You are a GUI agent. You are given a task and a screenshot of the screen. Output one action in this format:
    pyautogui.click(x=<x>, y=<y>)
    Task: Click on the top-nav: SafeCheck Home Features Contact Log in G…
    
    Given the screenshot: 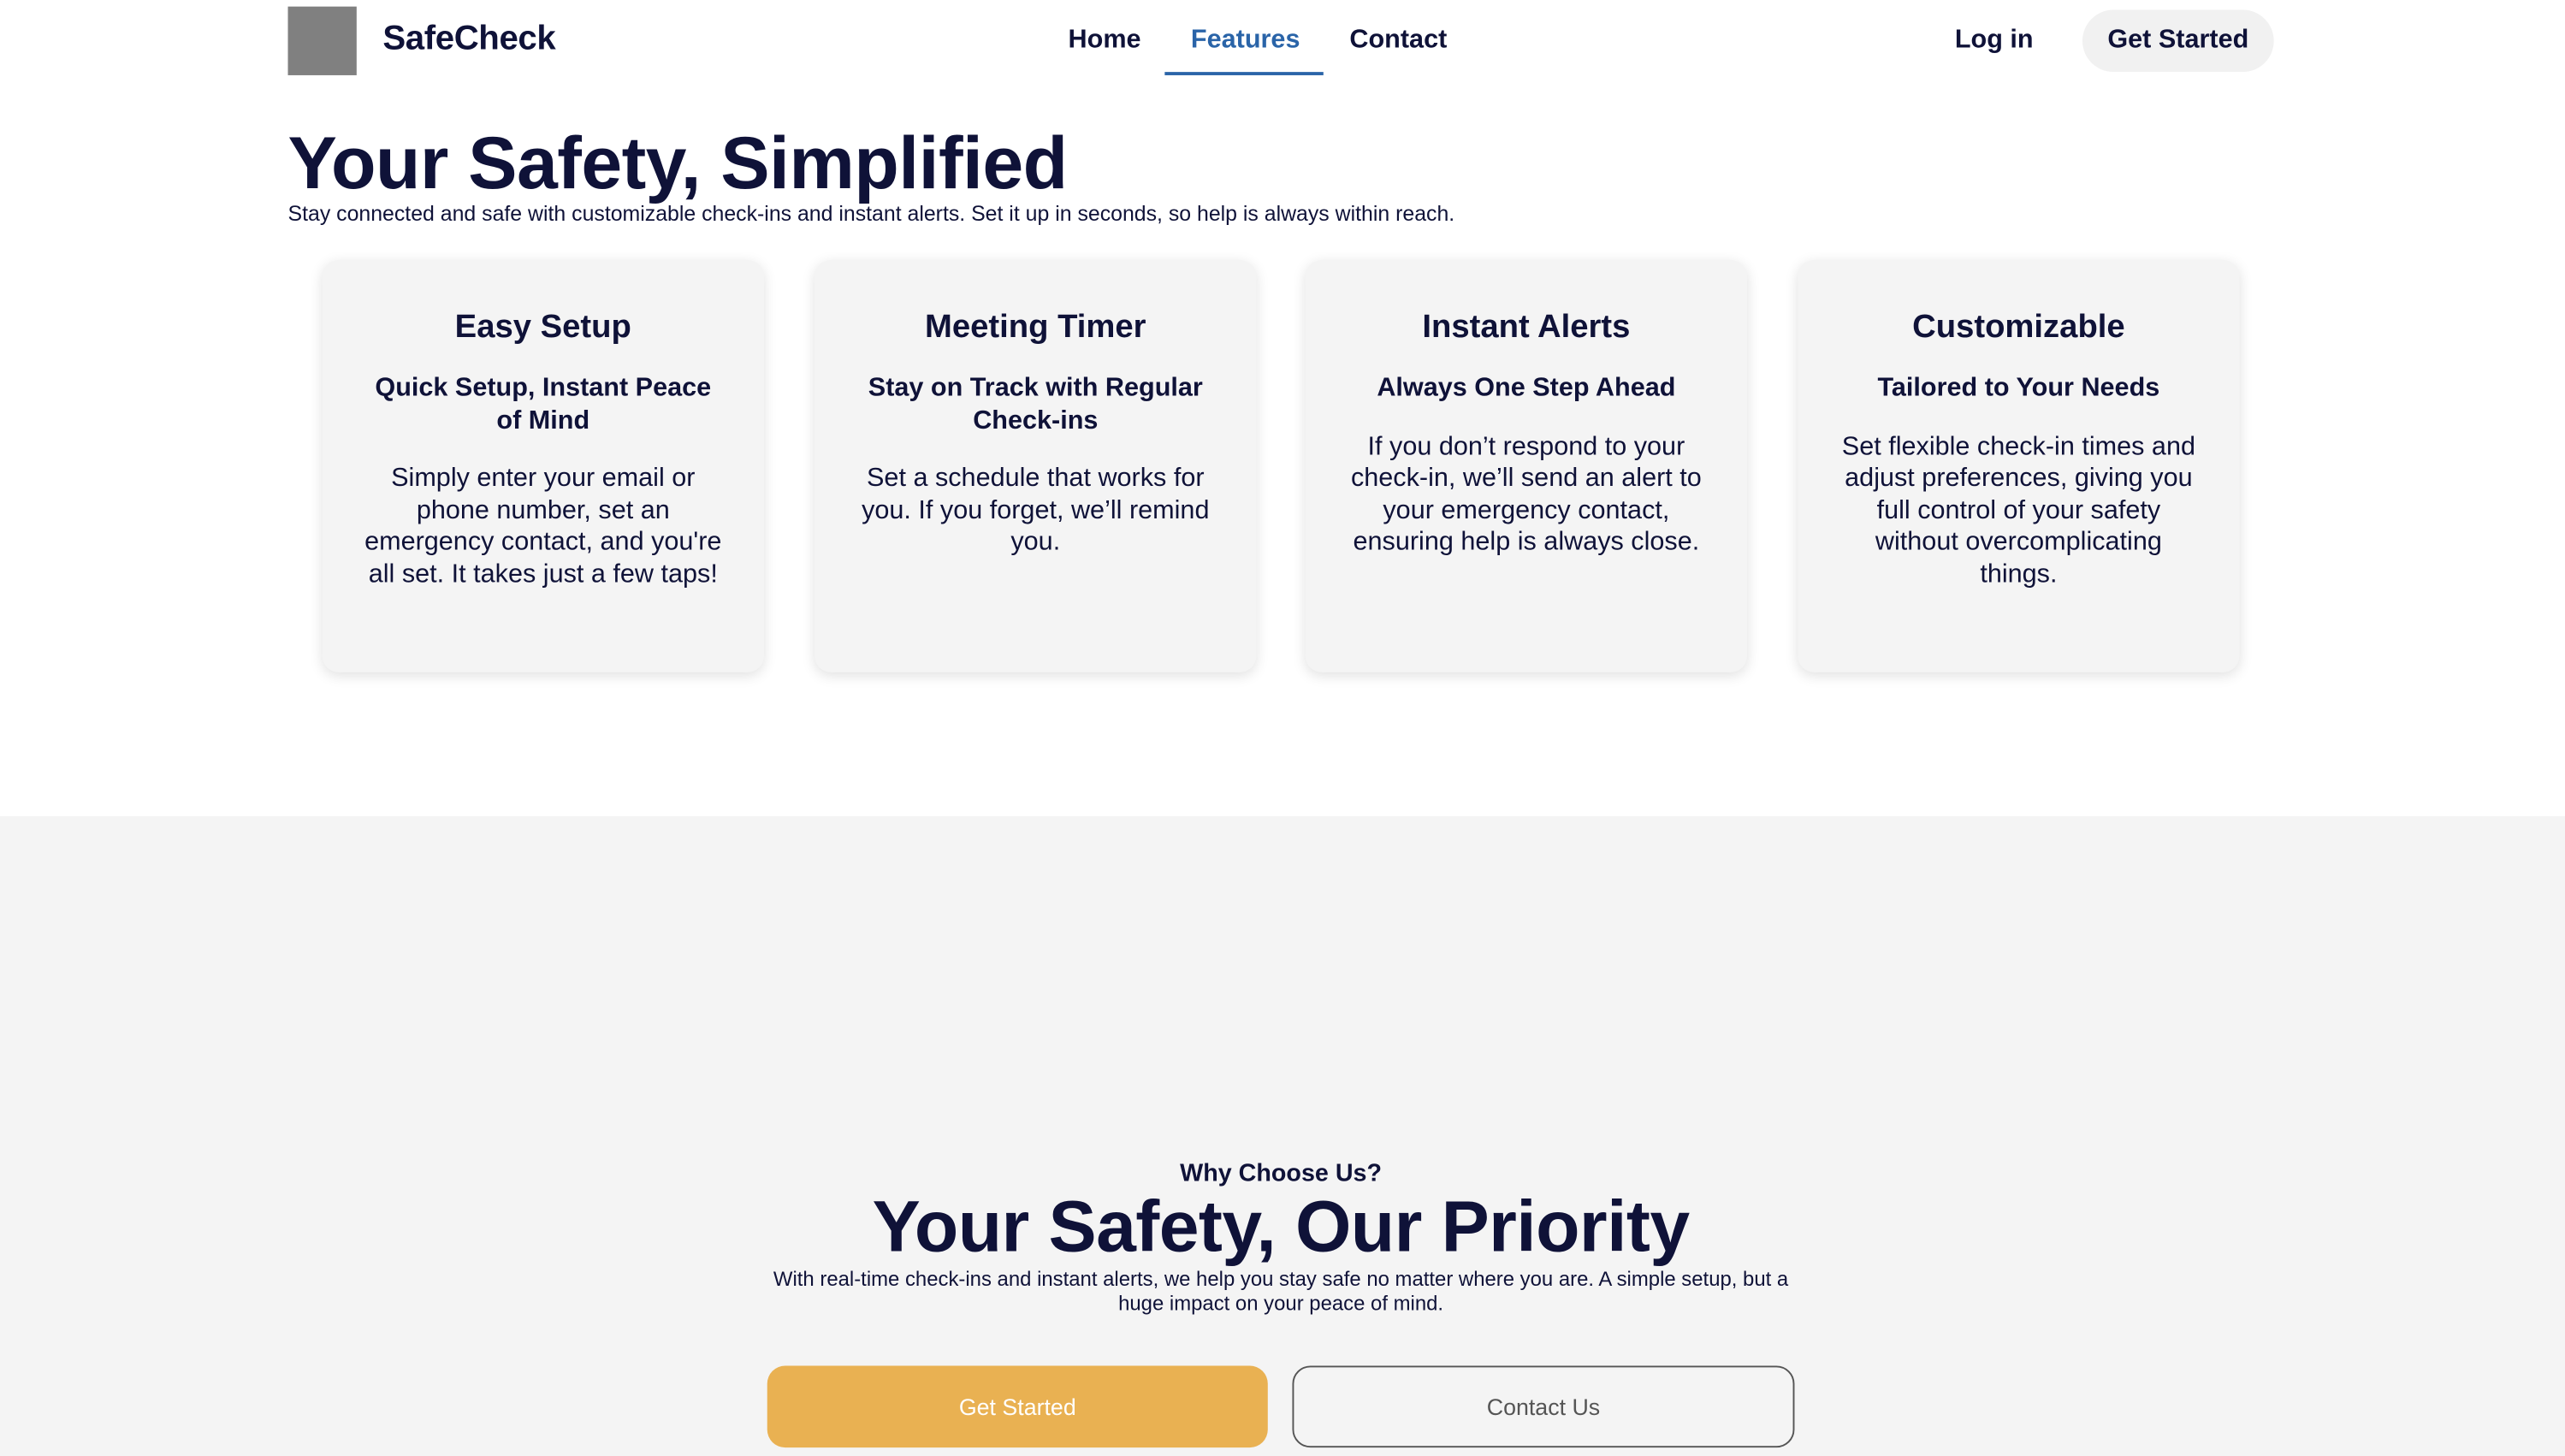 What is the action you would take?
    pyautogui.click(x=1282, y=41)
    